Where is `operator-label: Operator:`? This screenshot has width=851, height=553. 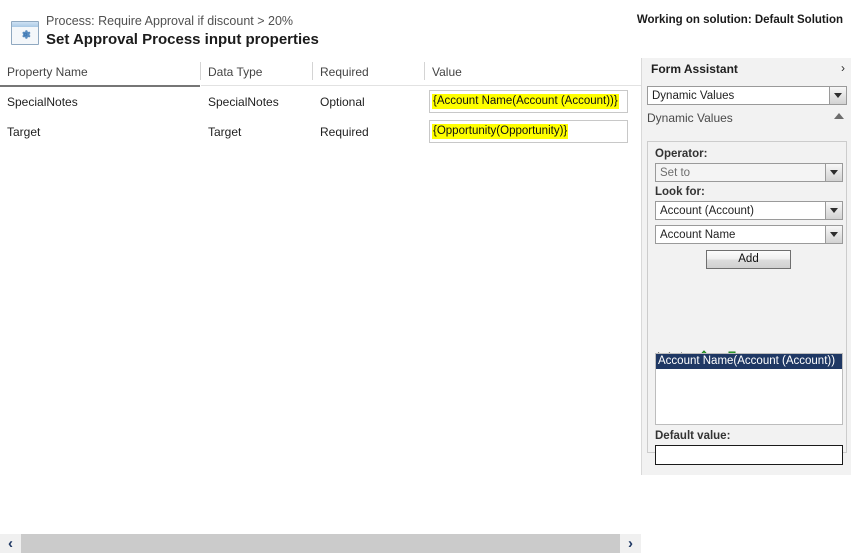 operator-label: Operator: is located at coordinates (681, 154).